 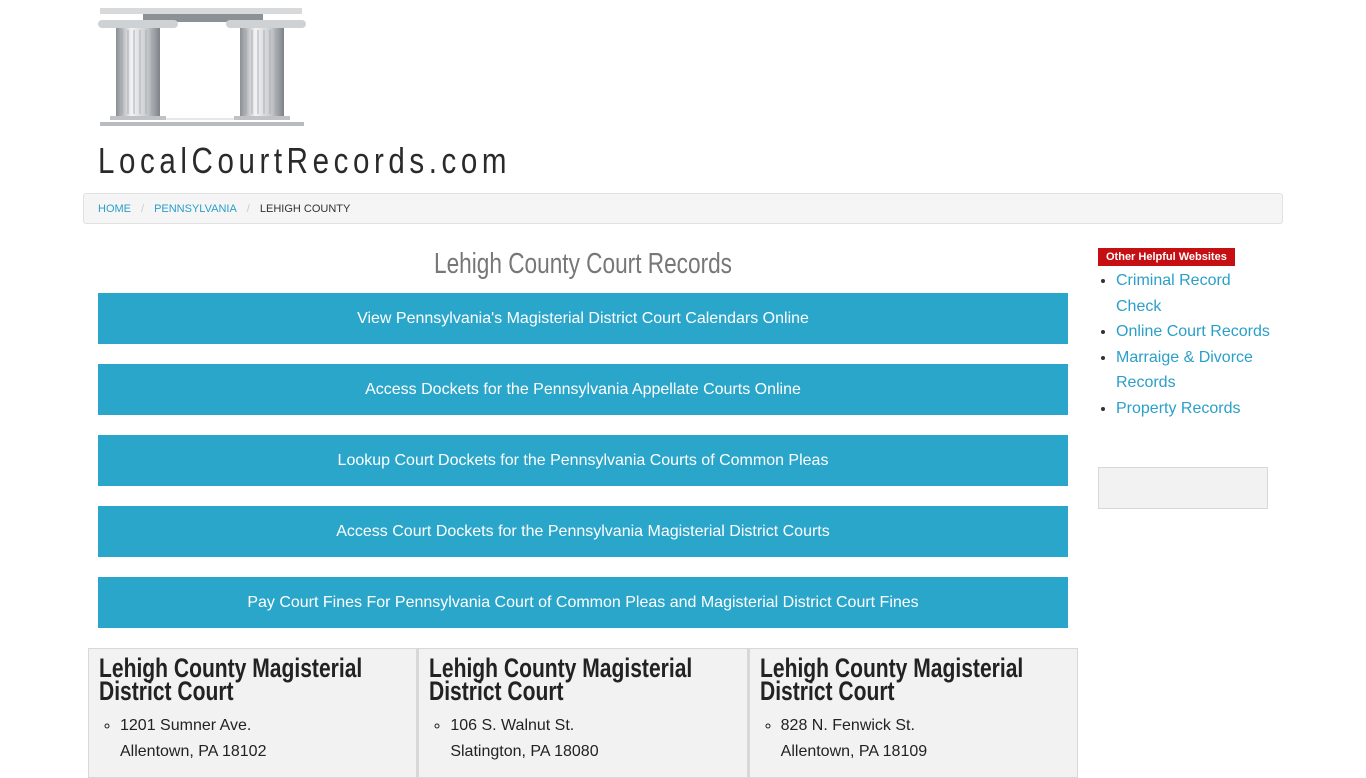 I want to click on breadcrumb-pennsylvania: Pennsylvania, so click(x=195, y=209).